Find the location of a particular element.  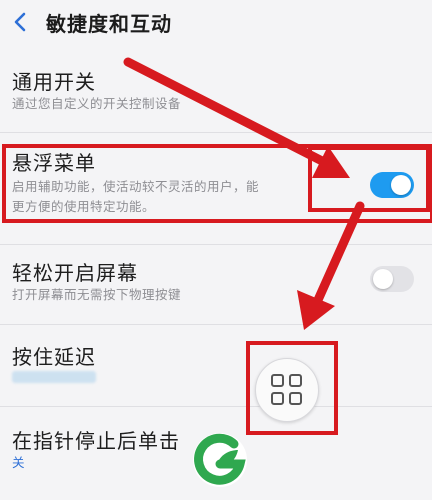

leaf-logo-icon is located at coordinates (220, 460).